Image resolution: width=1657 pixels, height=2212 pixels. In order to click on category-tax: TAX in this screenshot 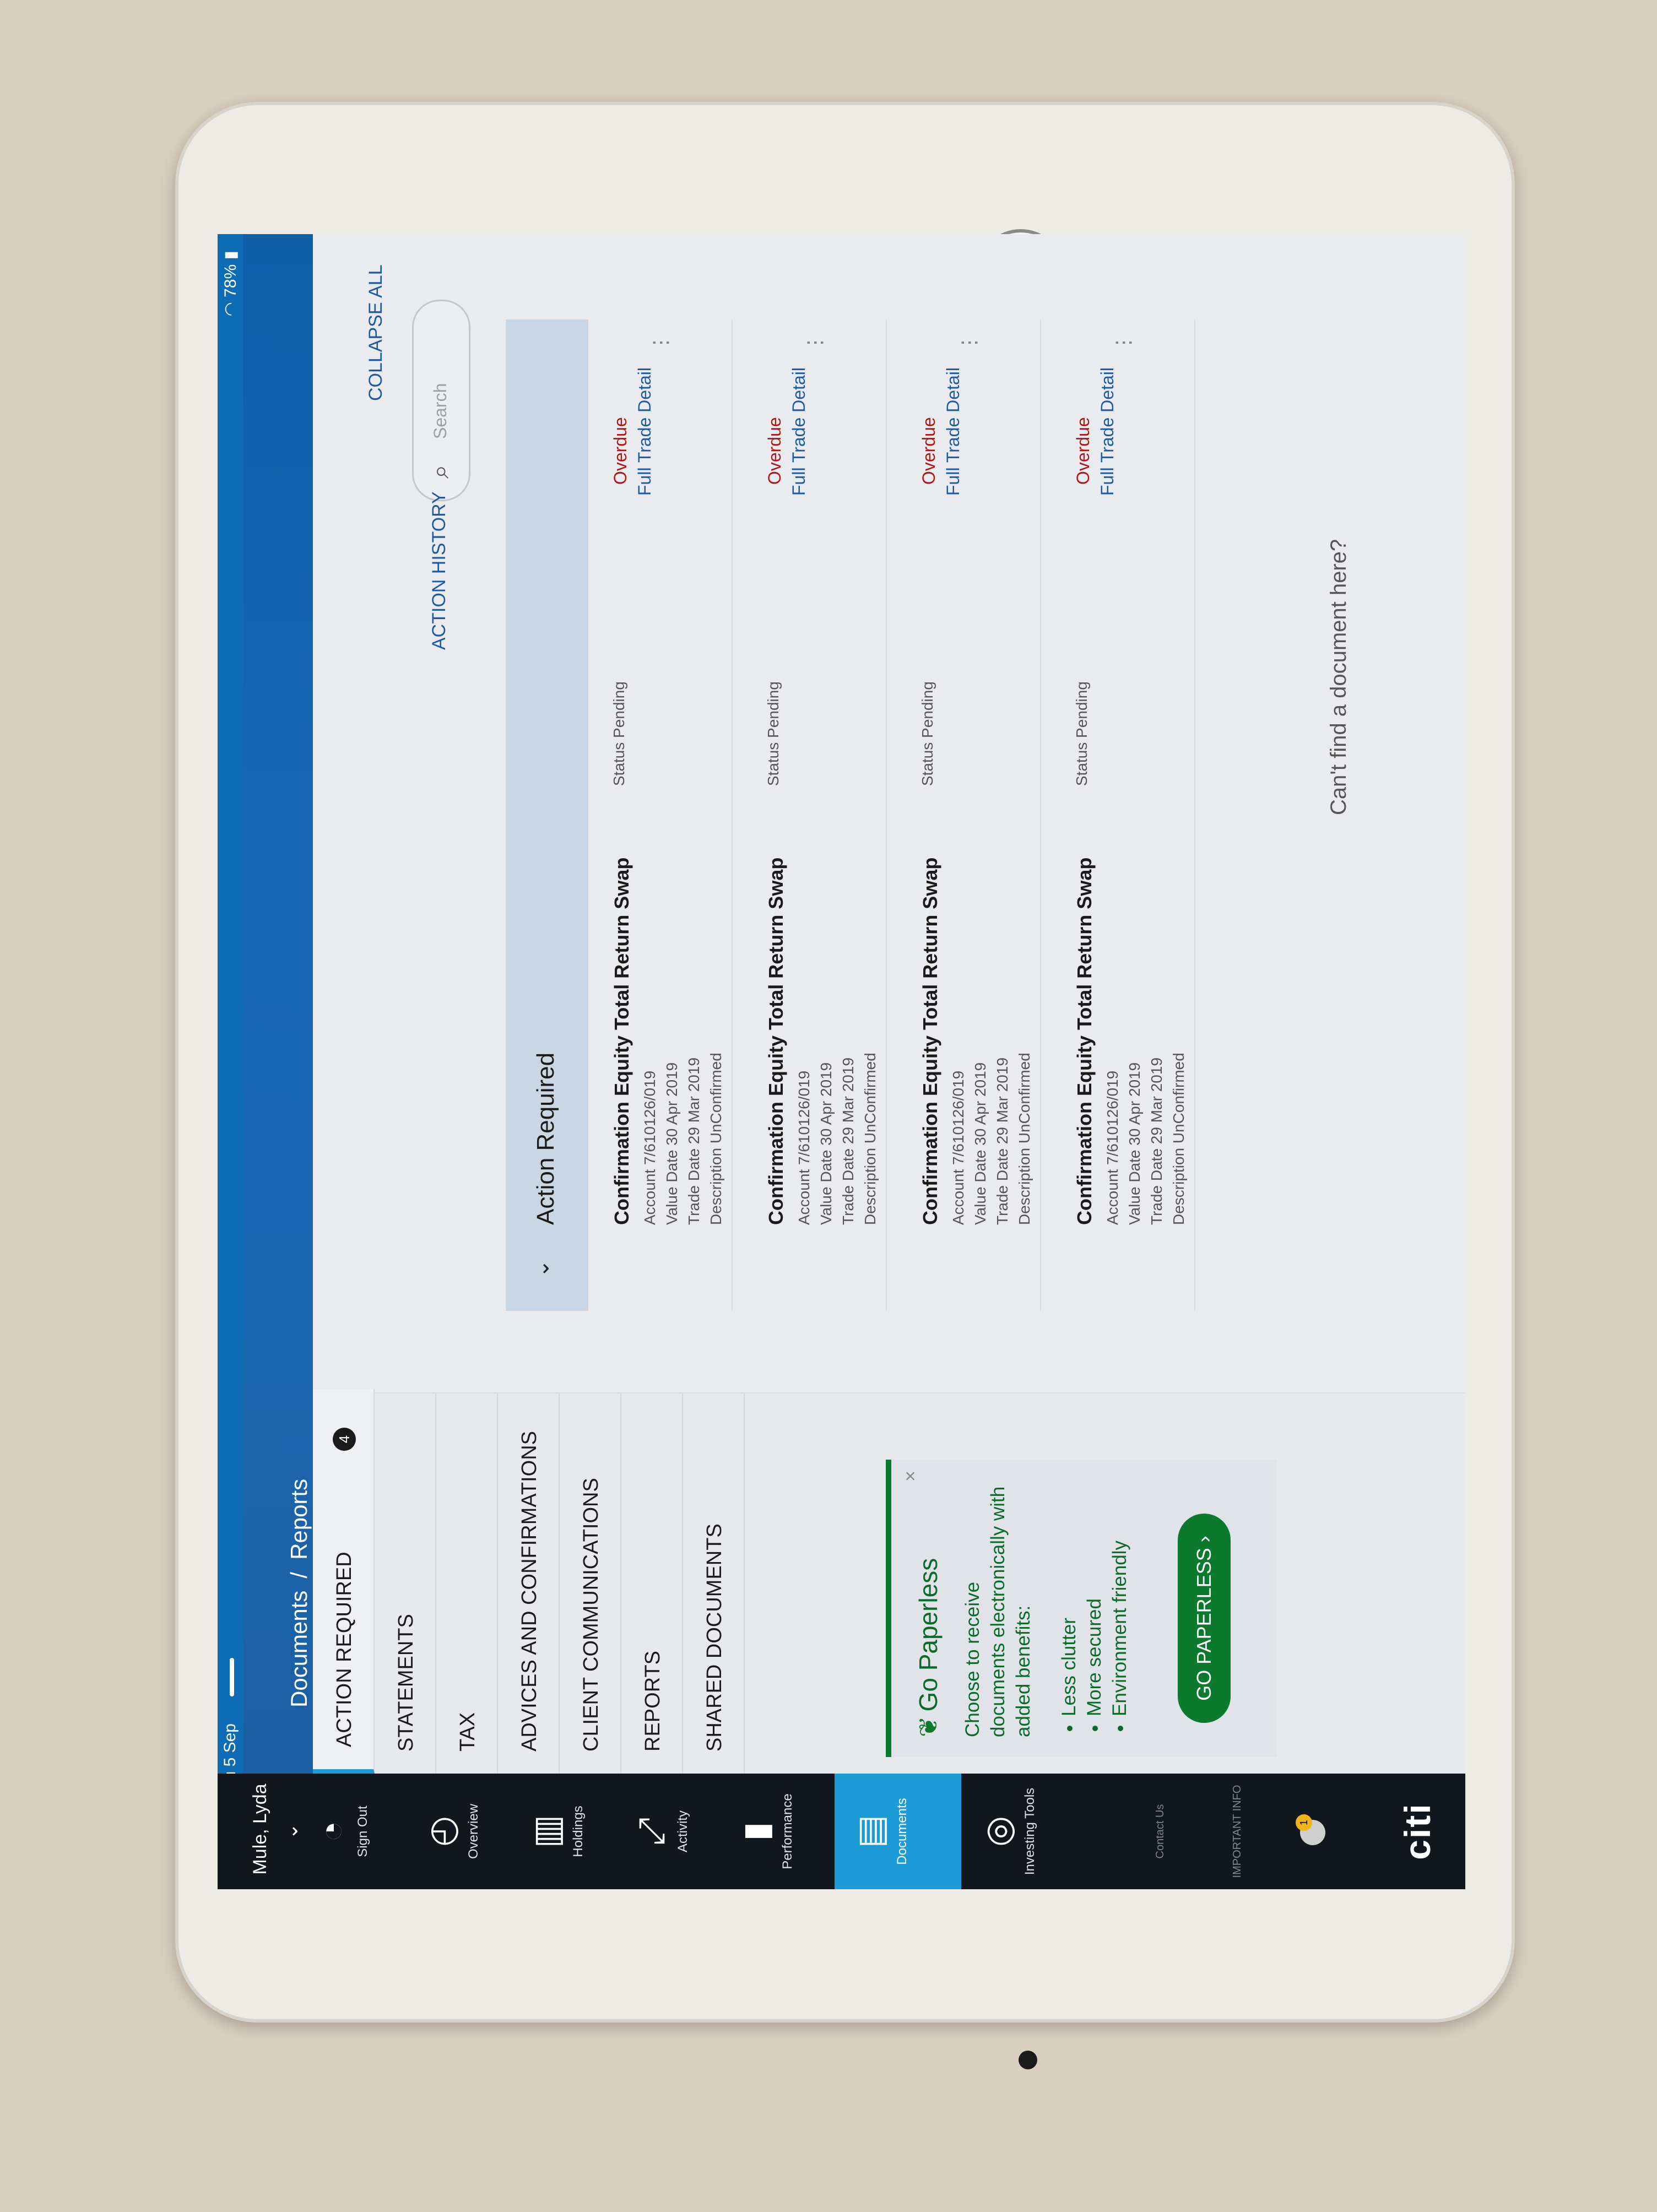, I will do `click(467, 1584)`.